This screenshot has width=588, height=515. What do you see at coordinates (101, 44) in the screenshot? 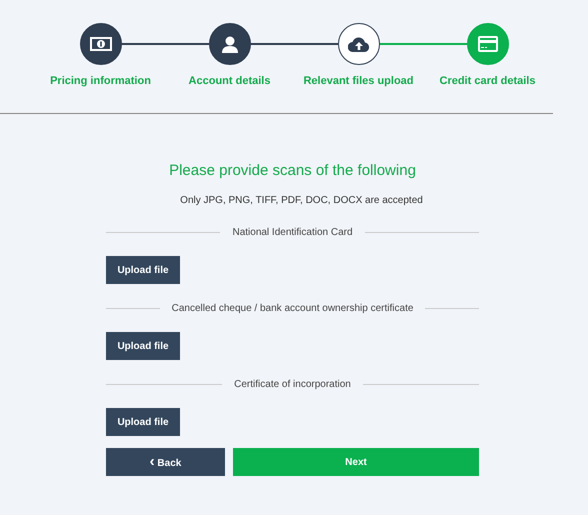
I see `money-icon` at bounding box center [101, 44].